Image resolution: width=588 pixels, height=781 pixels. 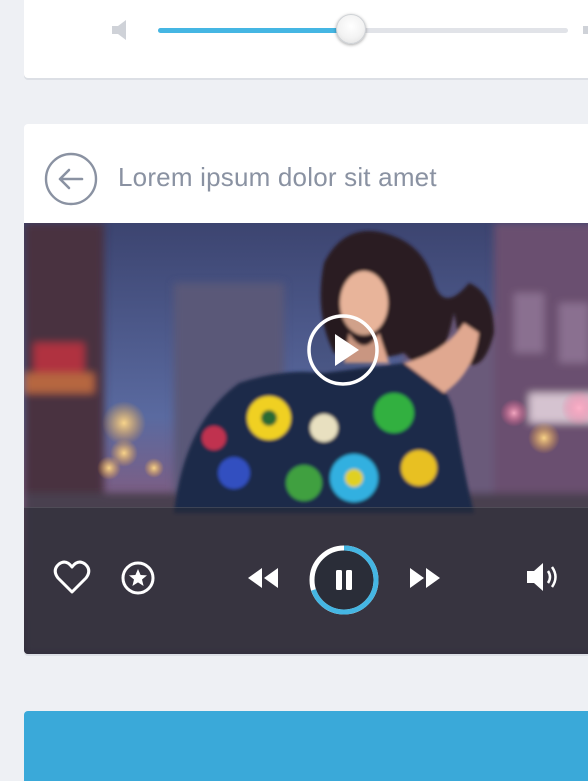 What do you see at coordinates (344, 580) in the screenshot?
I see `pause-button` at bounding box center [344, 580].